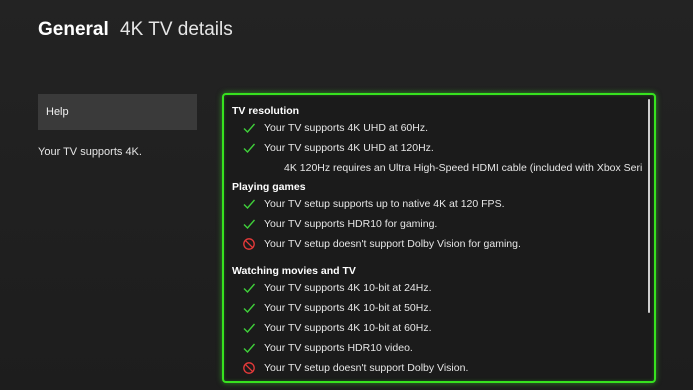 Image resolution: width=693 pixels, height=390 pixels. Describe the element at coordinates (348, 328) in the screenshot. I see `detail-text: Your TV supports 4K 10-bit at 60Hz.` at that location.